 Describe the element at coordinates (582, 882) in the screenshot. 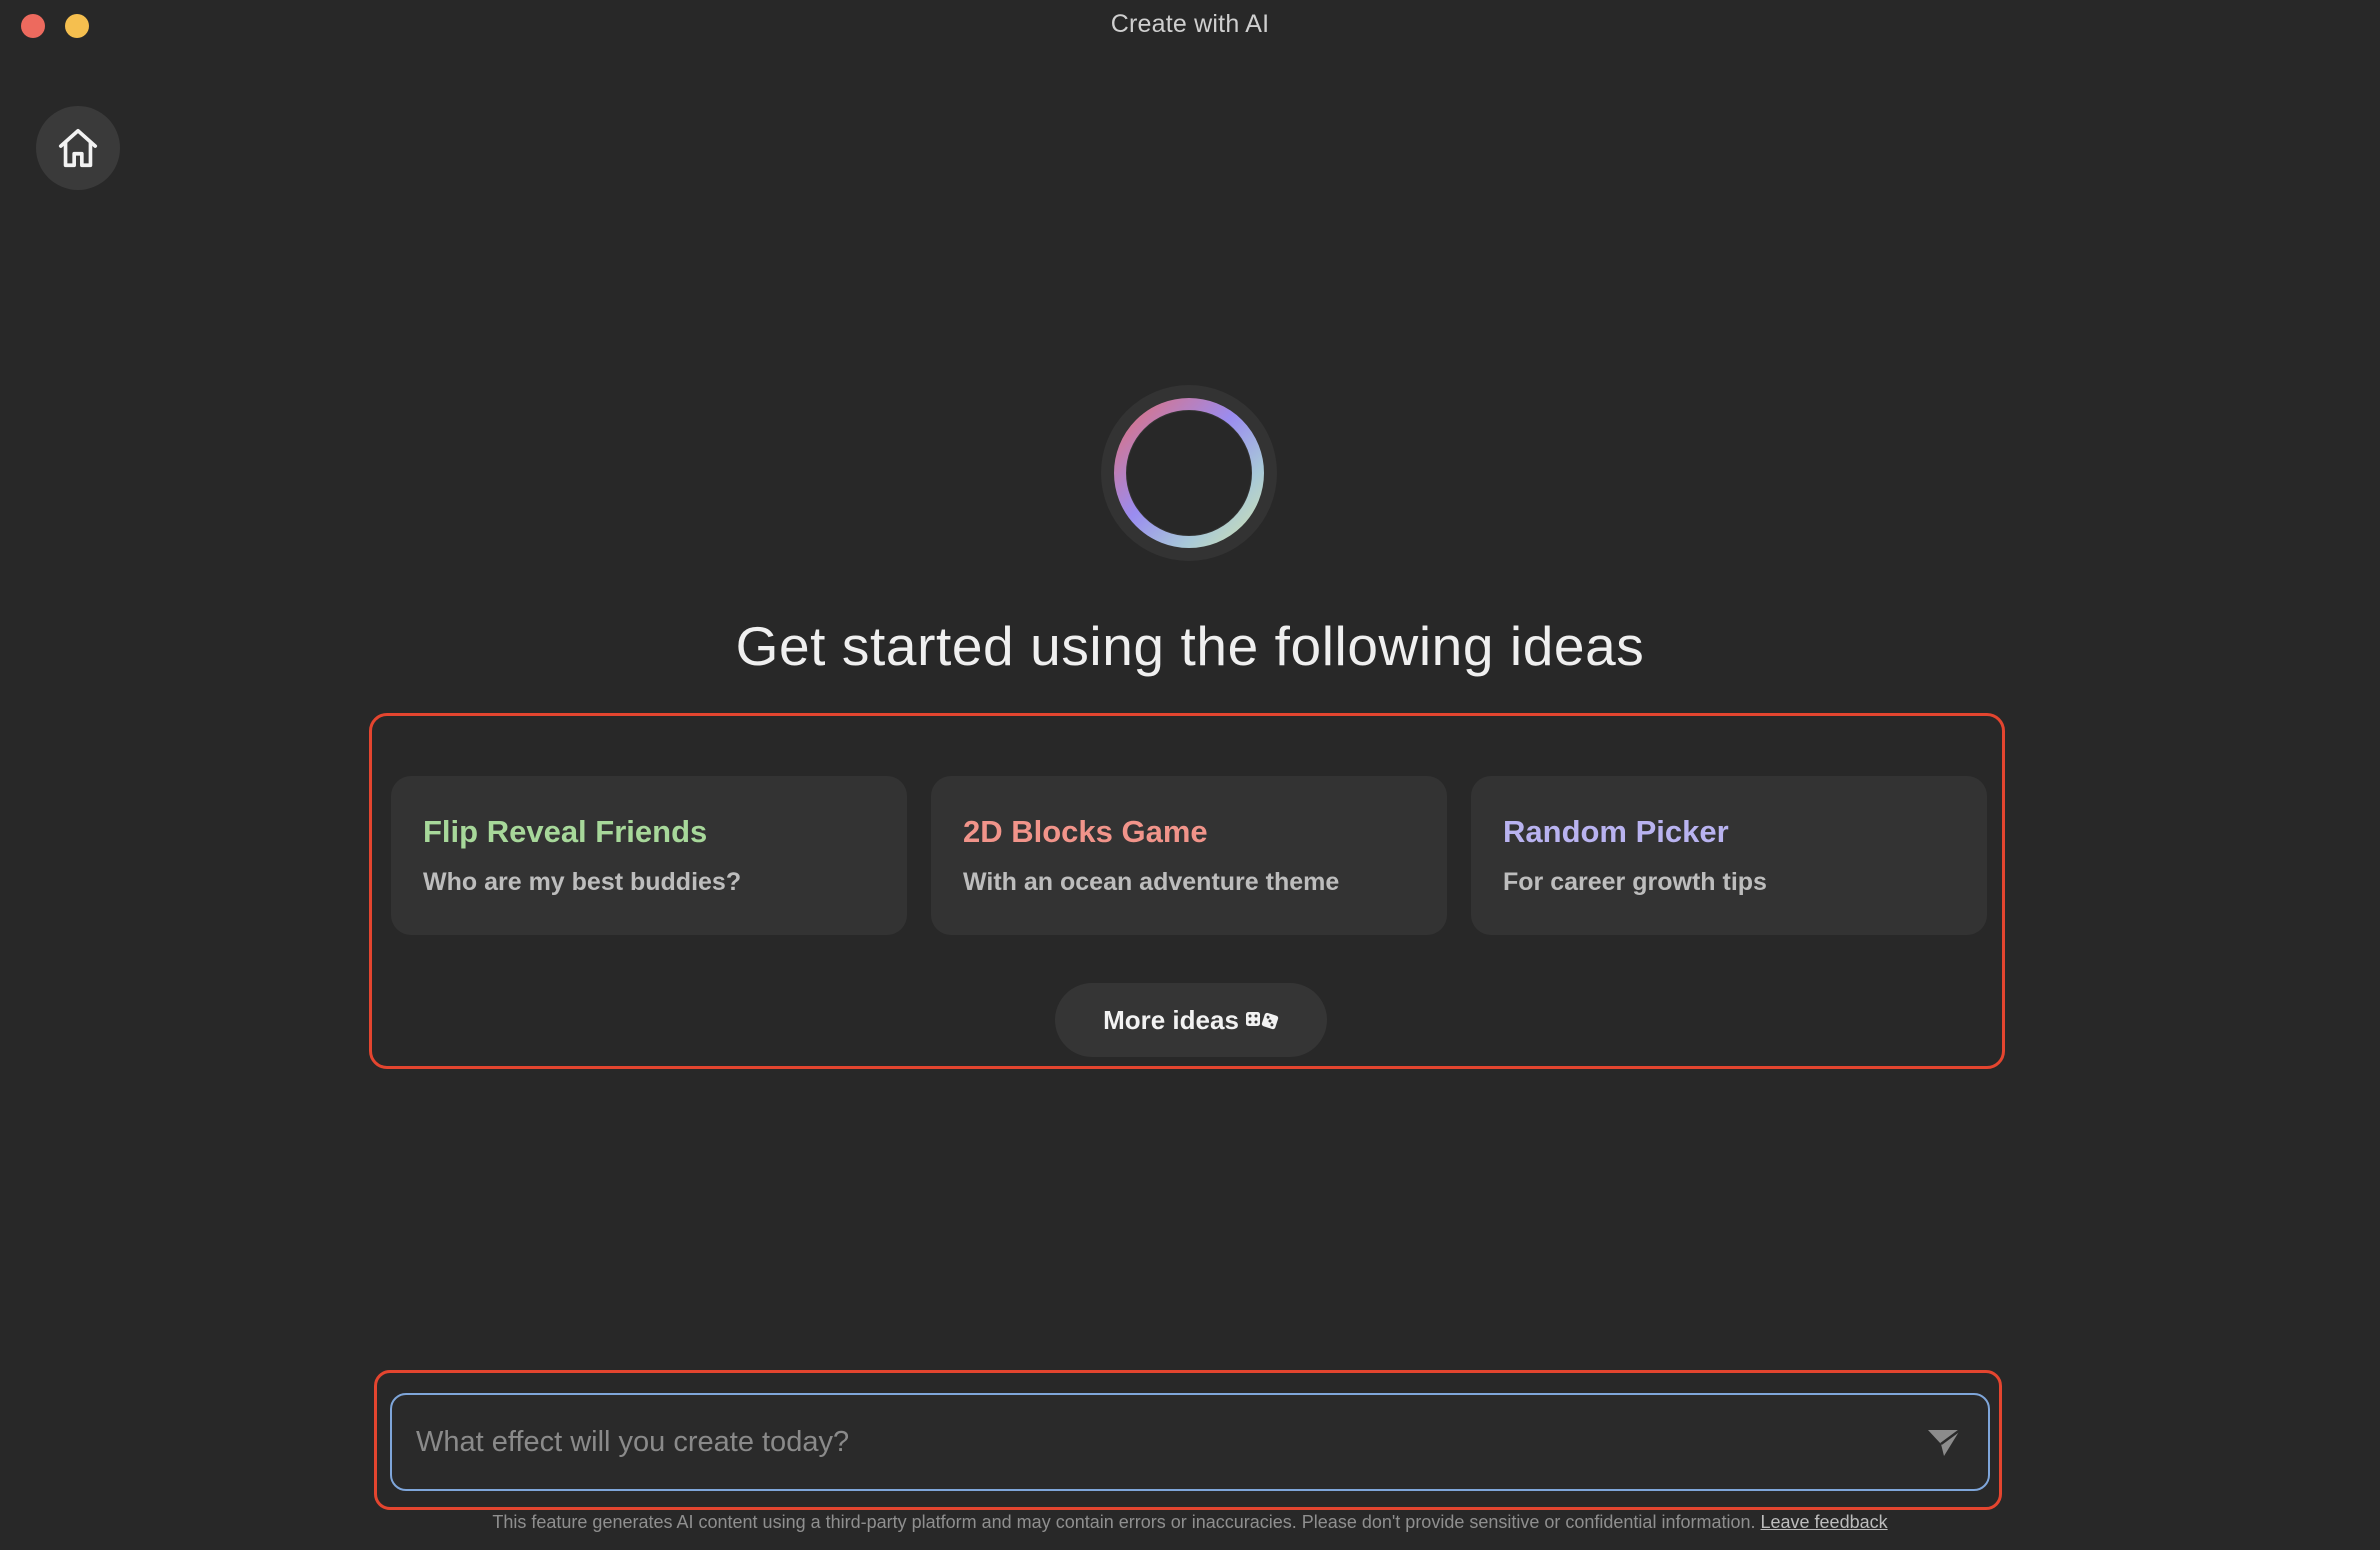

I see `idea-subtitle: Who are my best buddies?` at that location.